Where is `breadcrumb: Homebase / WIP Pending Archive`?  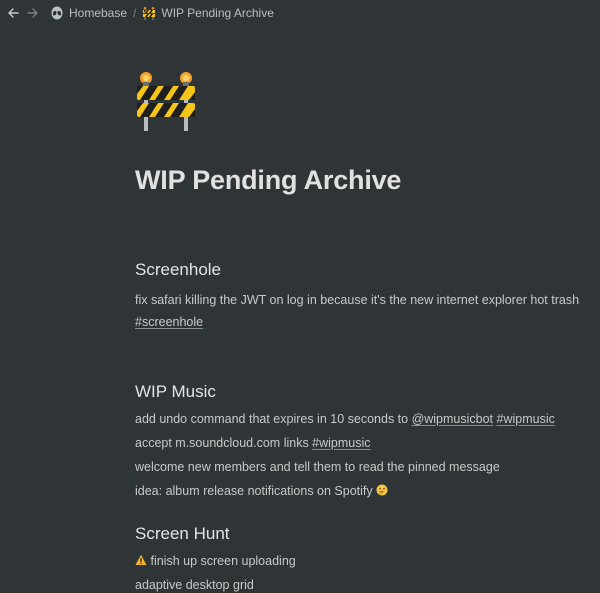
breadcrumb: Homebase / WIP Pending Archive is located at coordinates (162, 13).